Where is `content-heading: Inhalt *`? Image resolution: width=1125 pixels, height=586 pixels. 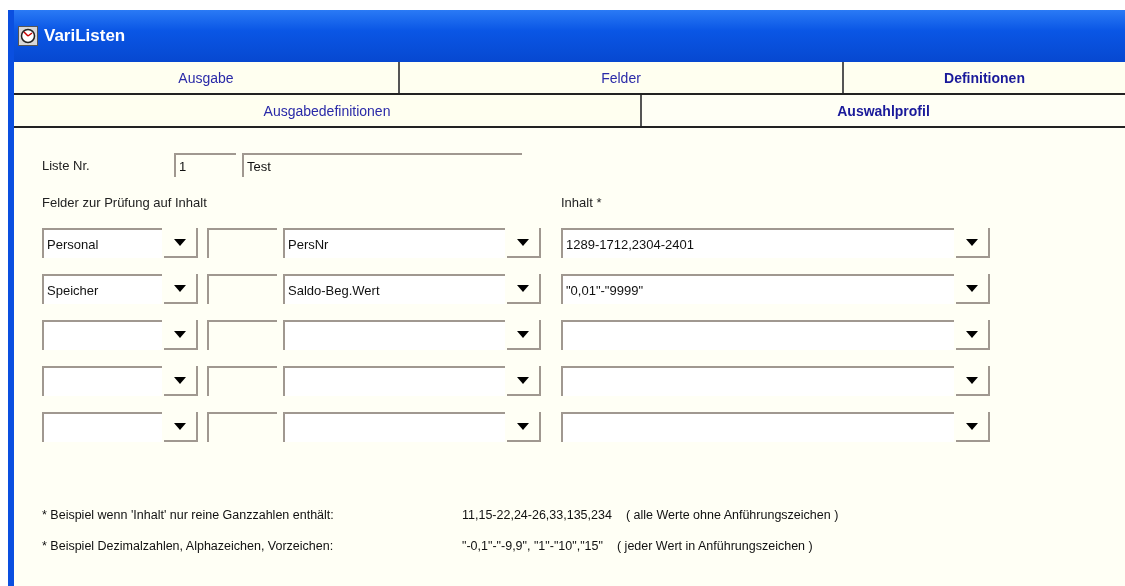
content-heading: Inhalt * is located at coordinates (581, 202).